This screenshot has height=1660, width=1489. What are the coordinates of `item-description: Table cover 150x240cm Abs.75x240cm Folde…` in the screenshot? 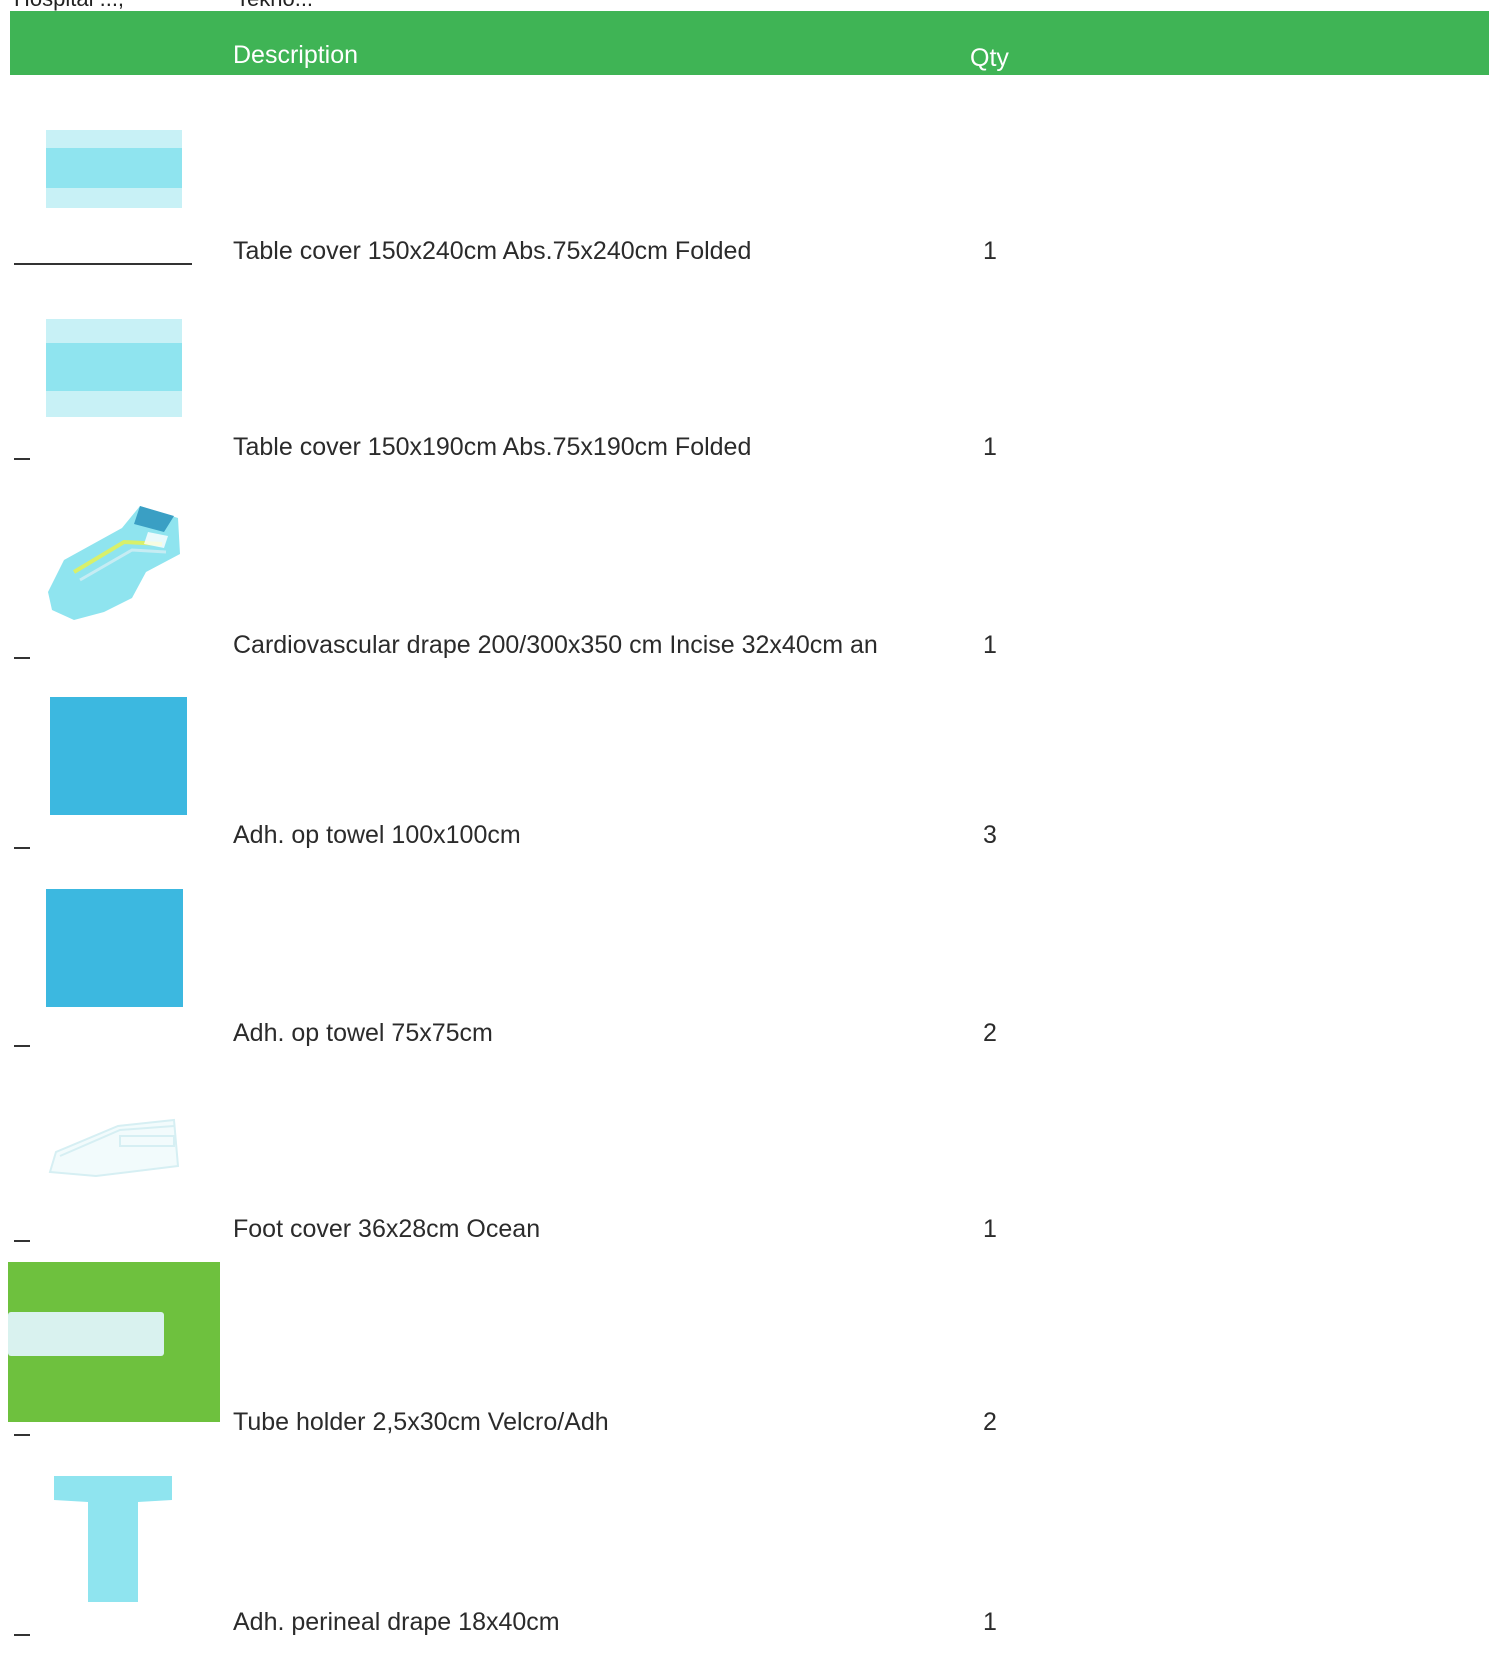 It's located at (492, 251).